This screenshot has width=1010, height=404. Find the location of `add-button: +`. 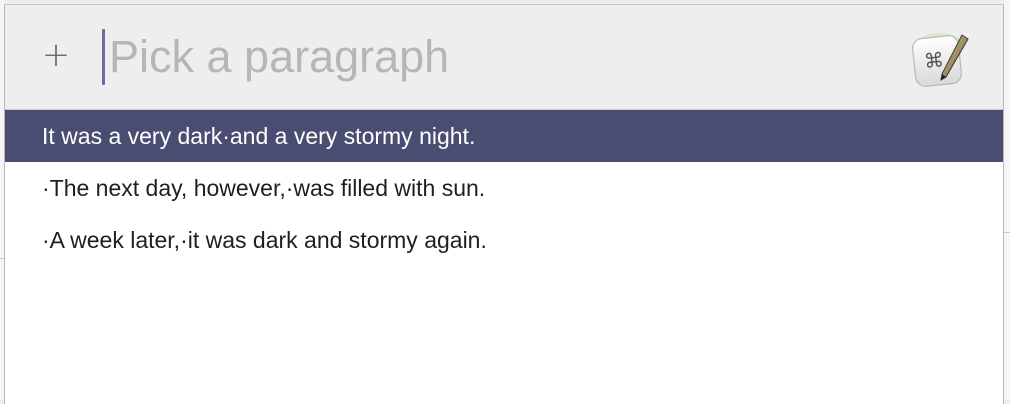

add-button: + is located at coordinates (56, 55).